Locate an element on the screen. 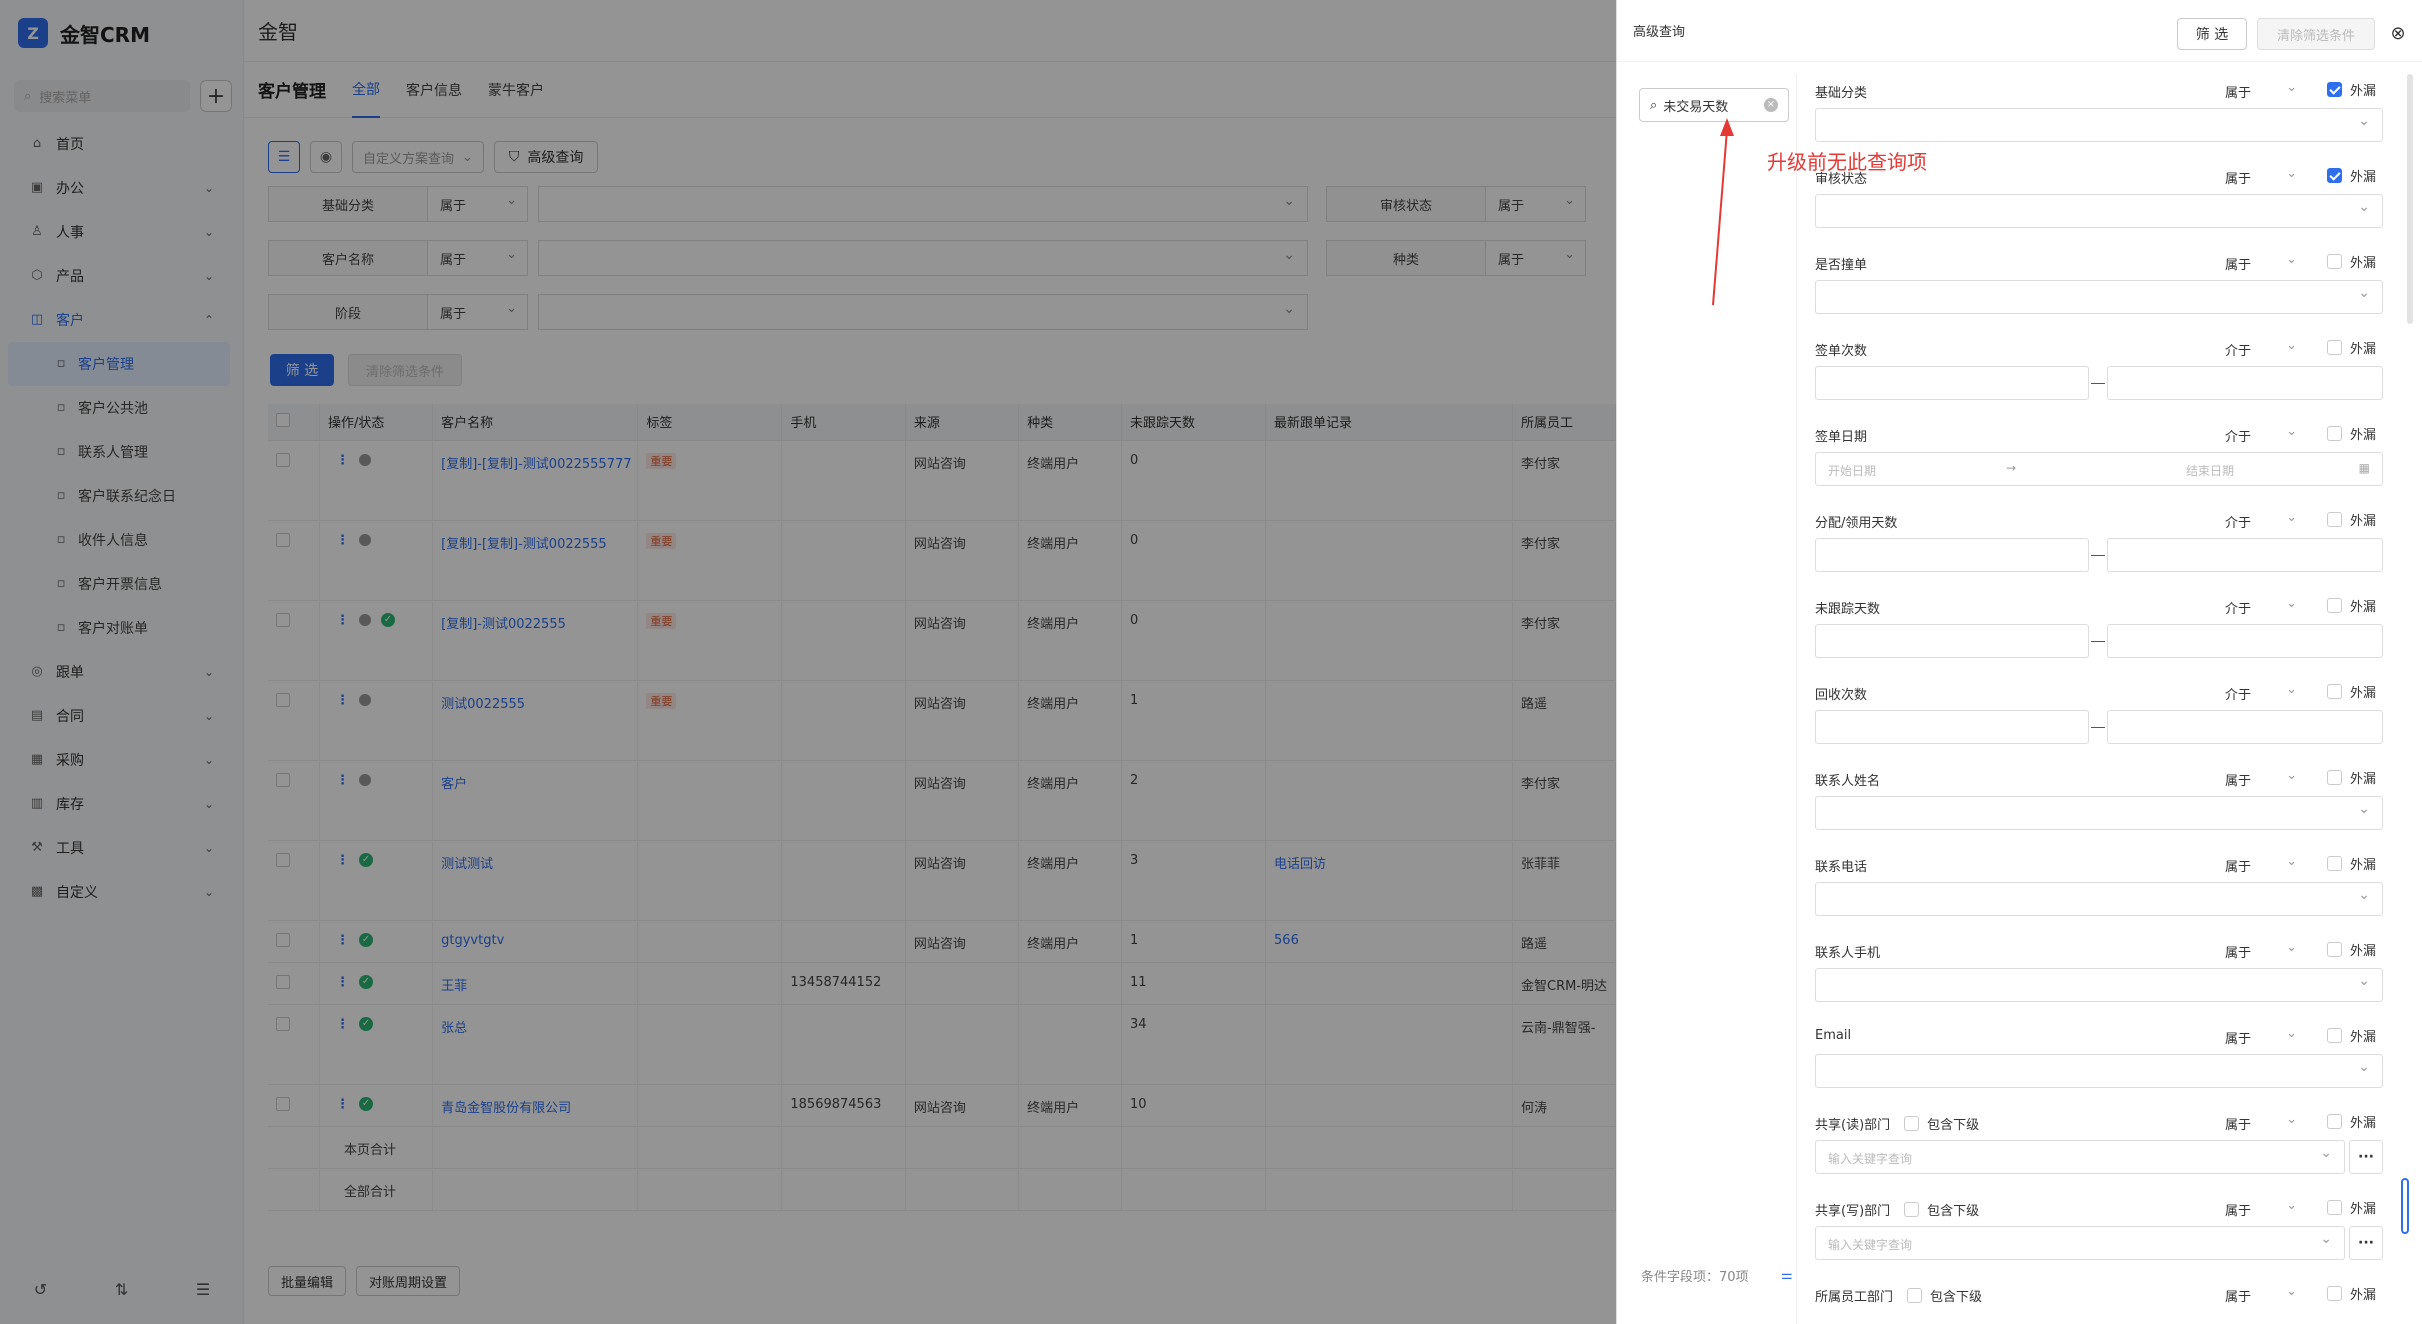 Image resolution: width=2422 pixels, height=1324 pixels. field-label-group: 联系人手机 is located at coordinates (1847, 951).